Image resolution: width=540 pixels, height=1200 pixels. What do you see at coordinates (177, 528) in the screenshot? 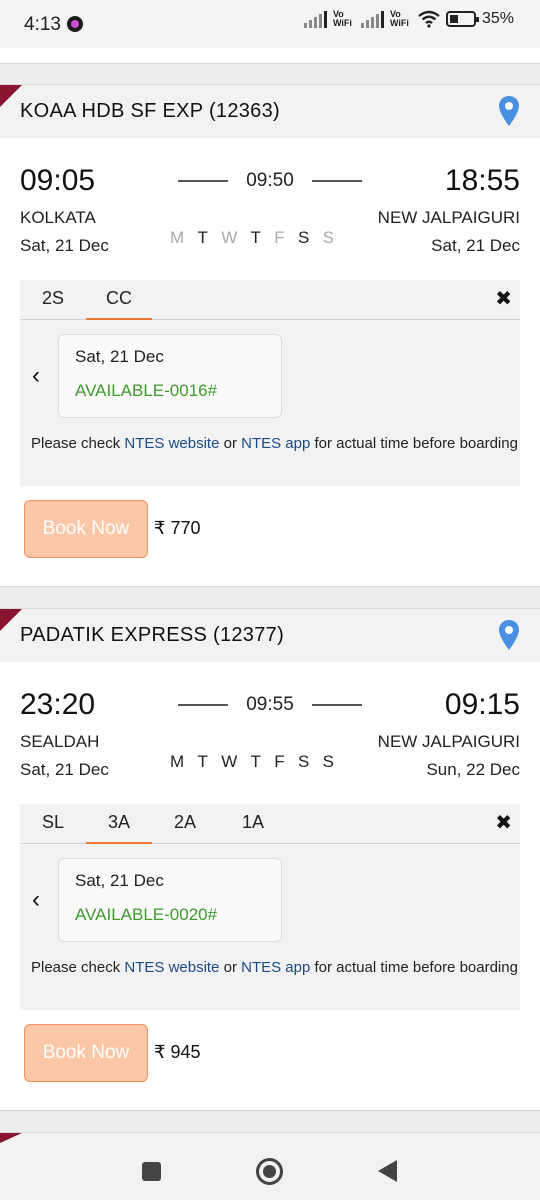
I see `fare-price: ₹ 770` at bounding box center [177, 528].